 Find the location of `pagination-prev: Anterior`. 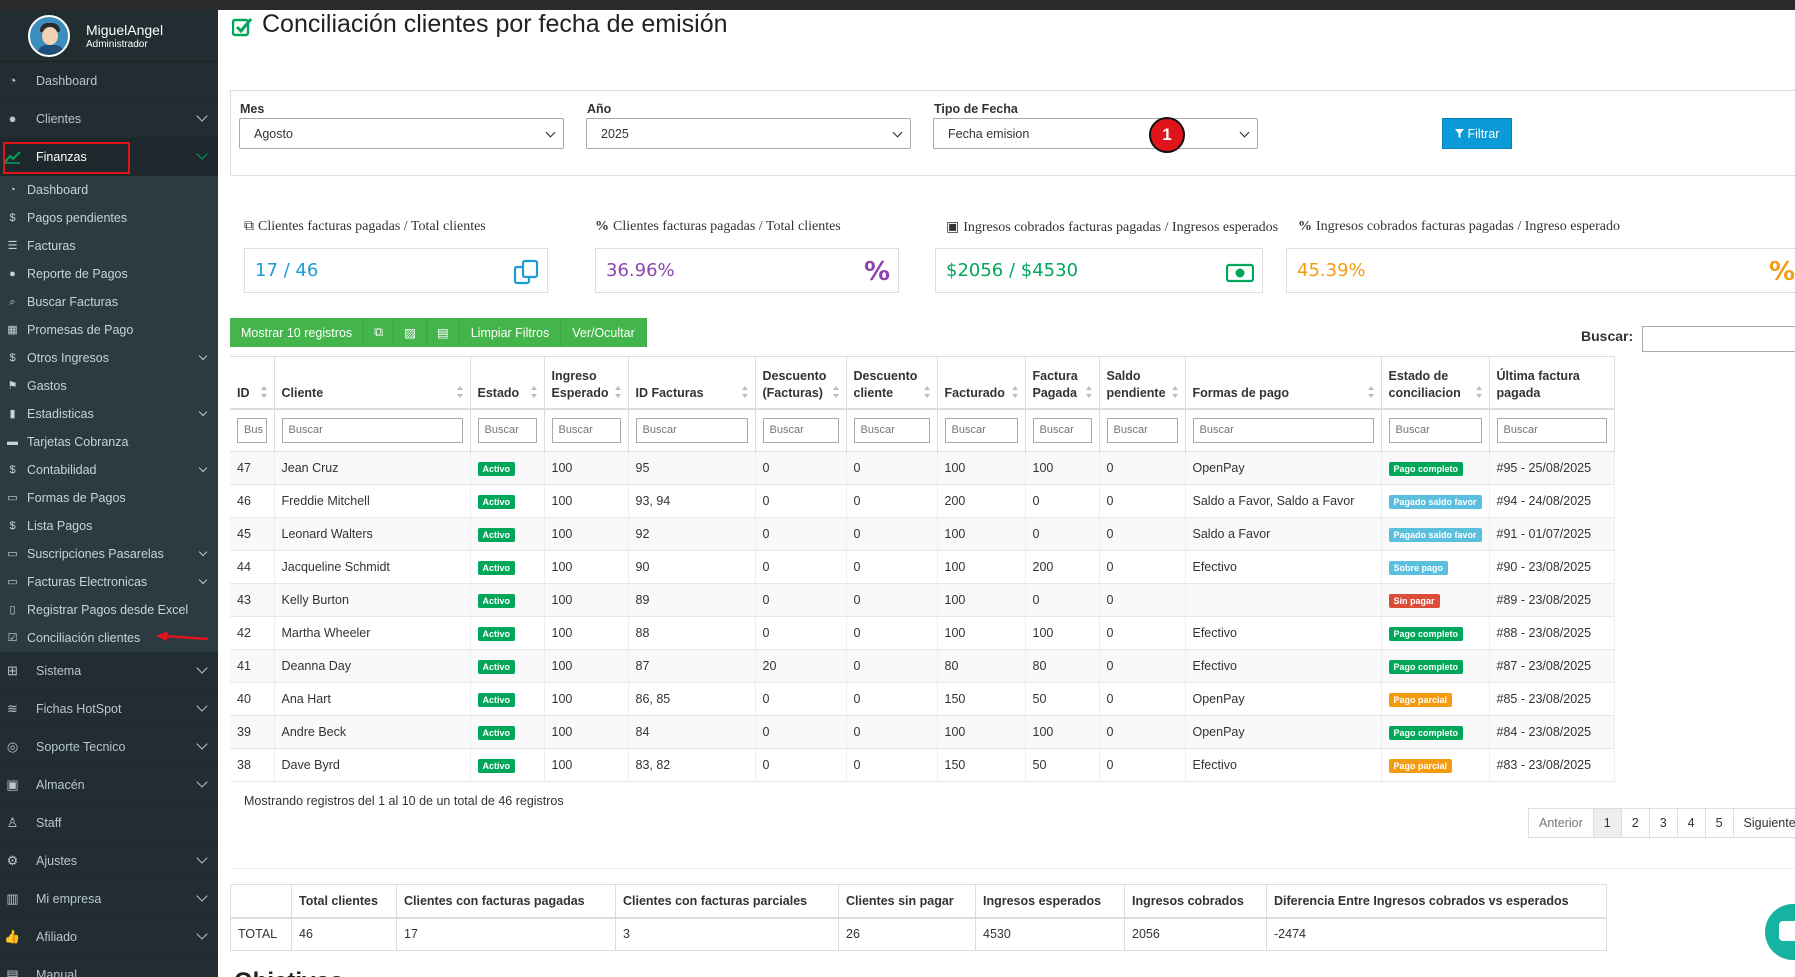

pagination-prev: Anterior is located at coordinates (1561, 823).